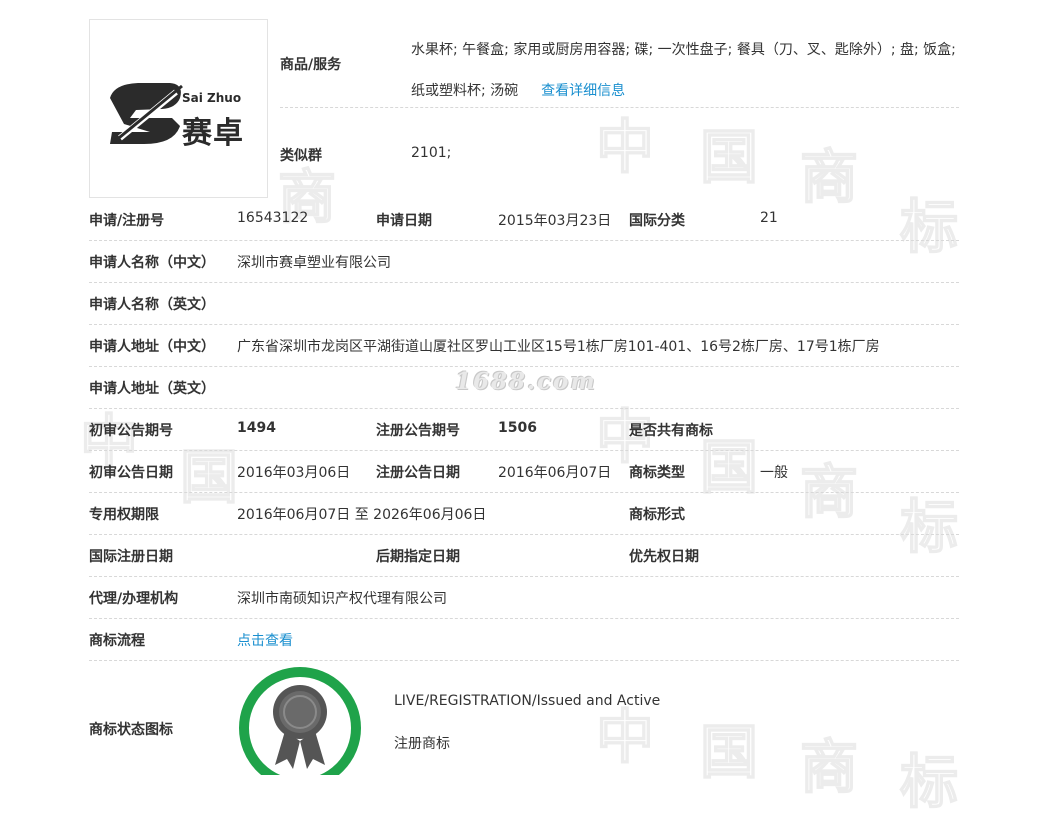 This screenshot has height=819, width=1045. Describe the element at coordinates (555, 473) in the screenshot. I see `reg-pub-date-value: 2016年06月07日` at that location.